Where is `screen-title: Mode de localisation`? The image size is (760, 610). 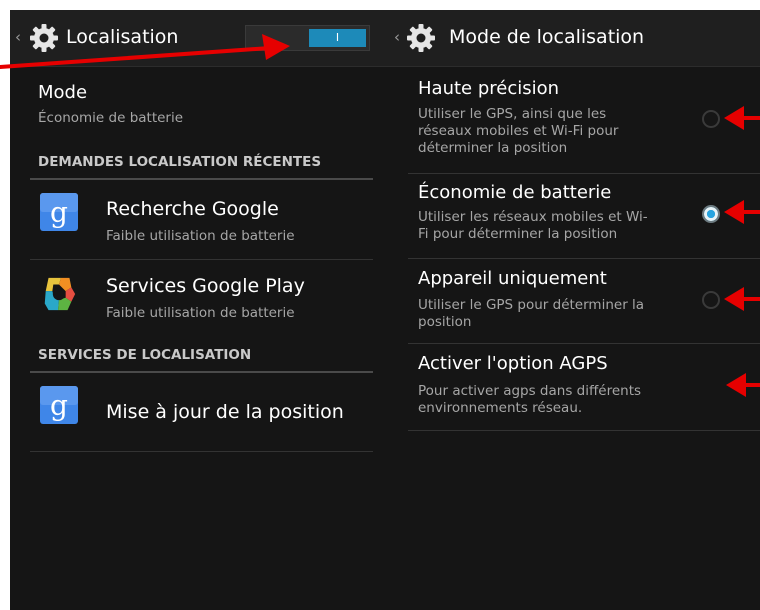
screen-title: Mode de localisation is located at coordinates (547, 37).